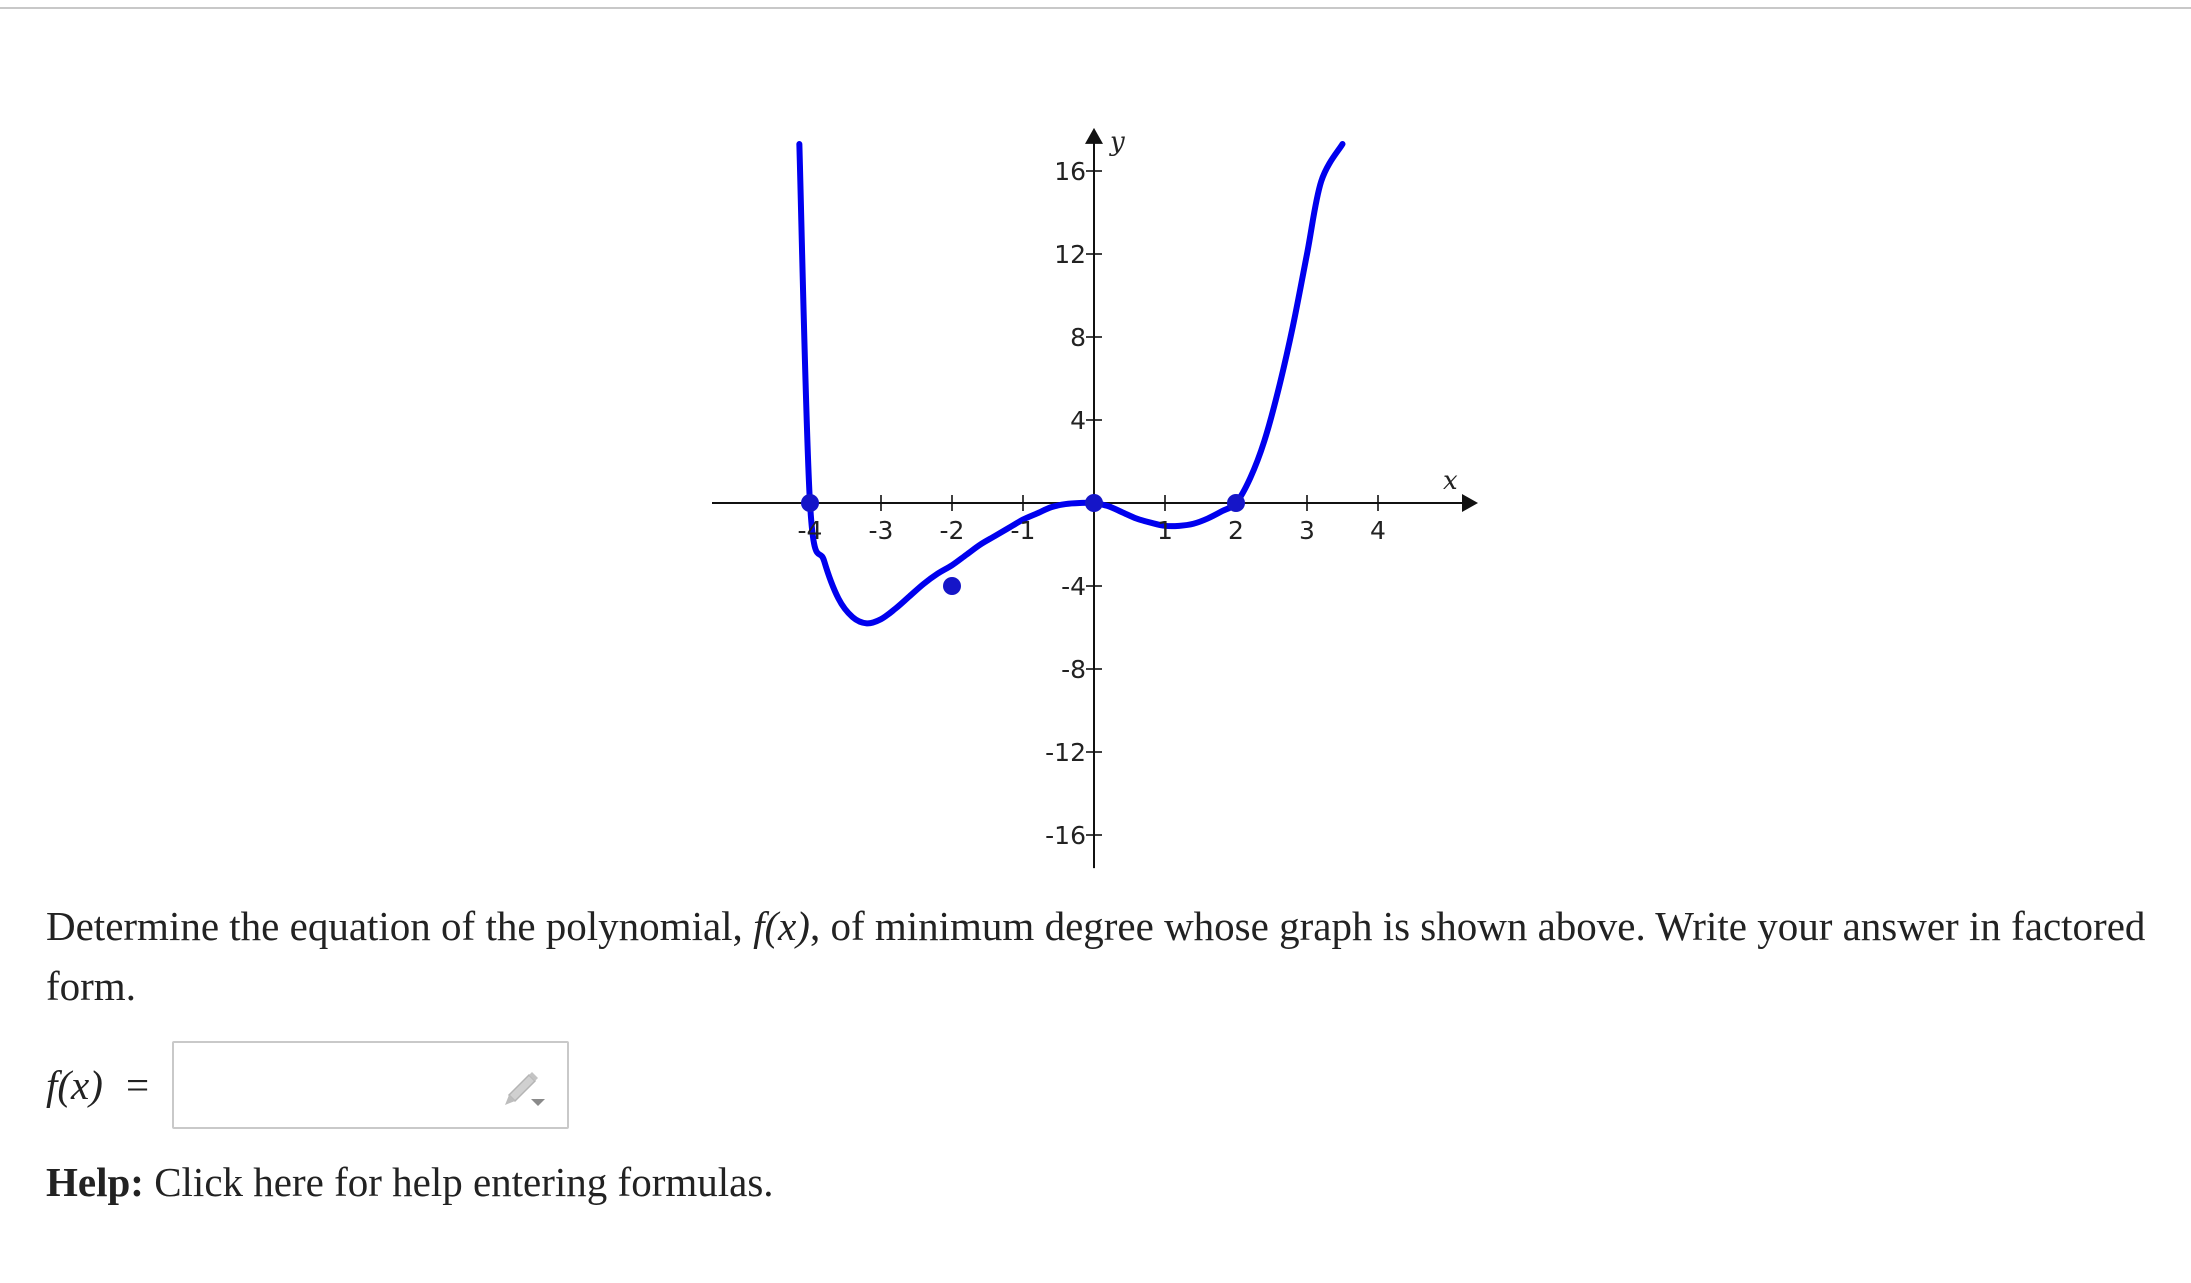  What do you see at coordinates (1236, 530) in the screenshot?
I see `x-tick-label: 2` at bounding box center [1236, 530].